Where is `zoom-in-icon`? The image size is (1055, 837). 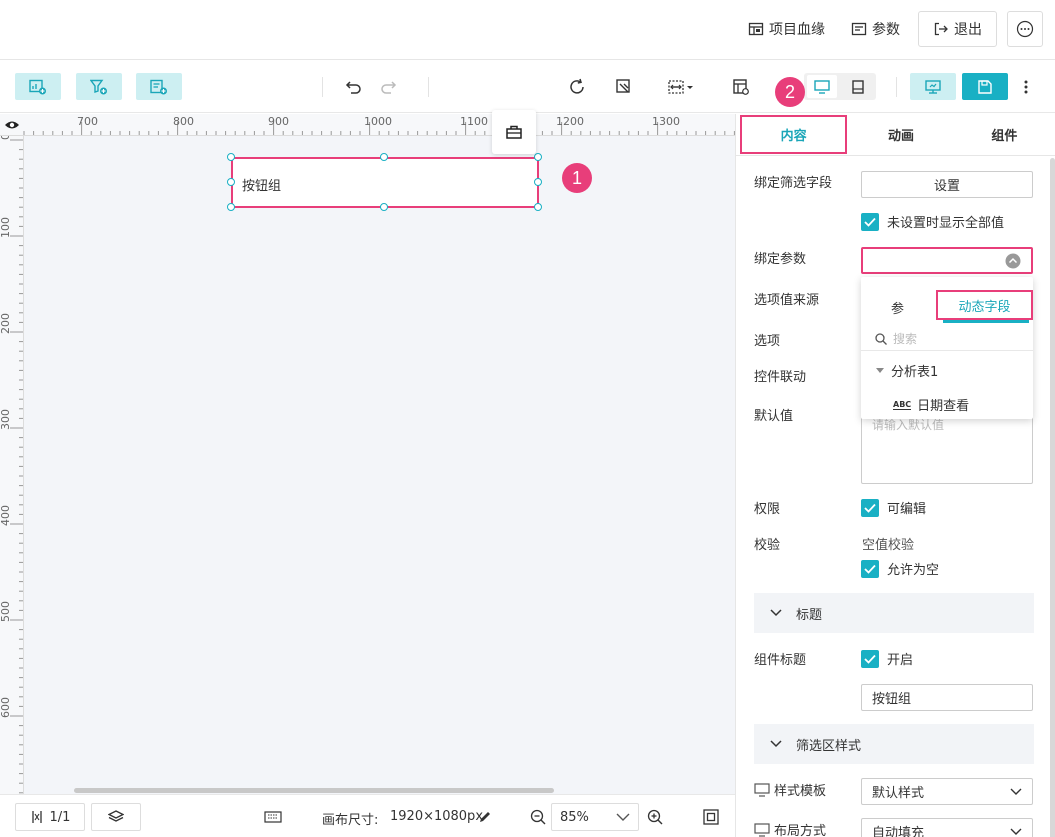
zoom-in-icon is located at coordinates (655, 817).